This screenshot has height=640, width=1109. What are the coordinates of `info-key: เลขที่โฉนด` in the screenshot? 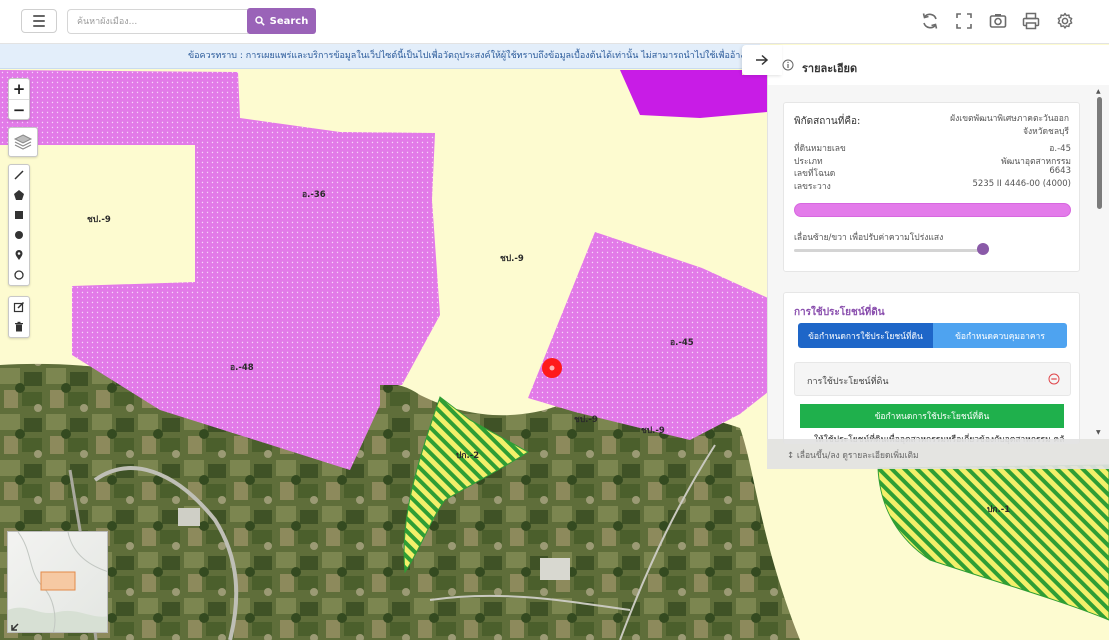 It's located at (815, 174).